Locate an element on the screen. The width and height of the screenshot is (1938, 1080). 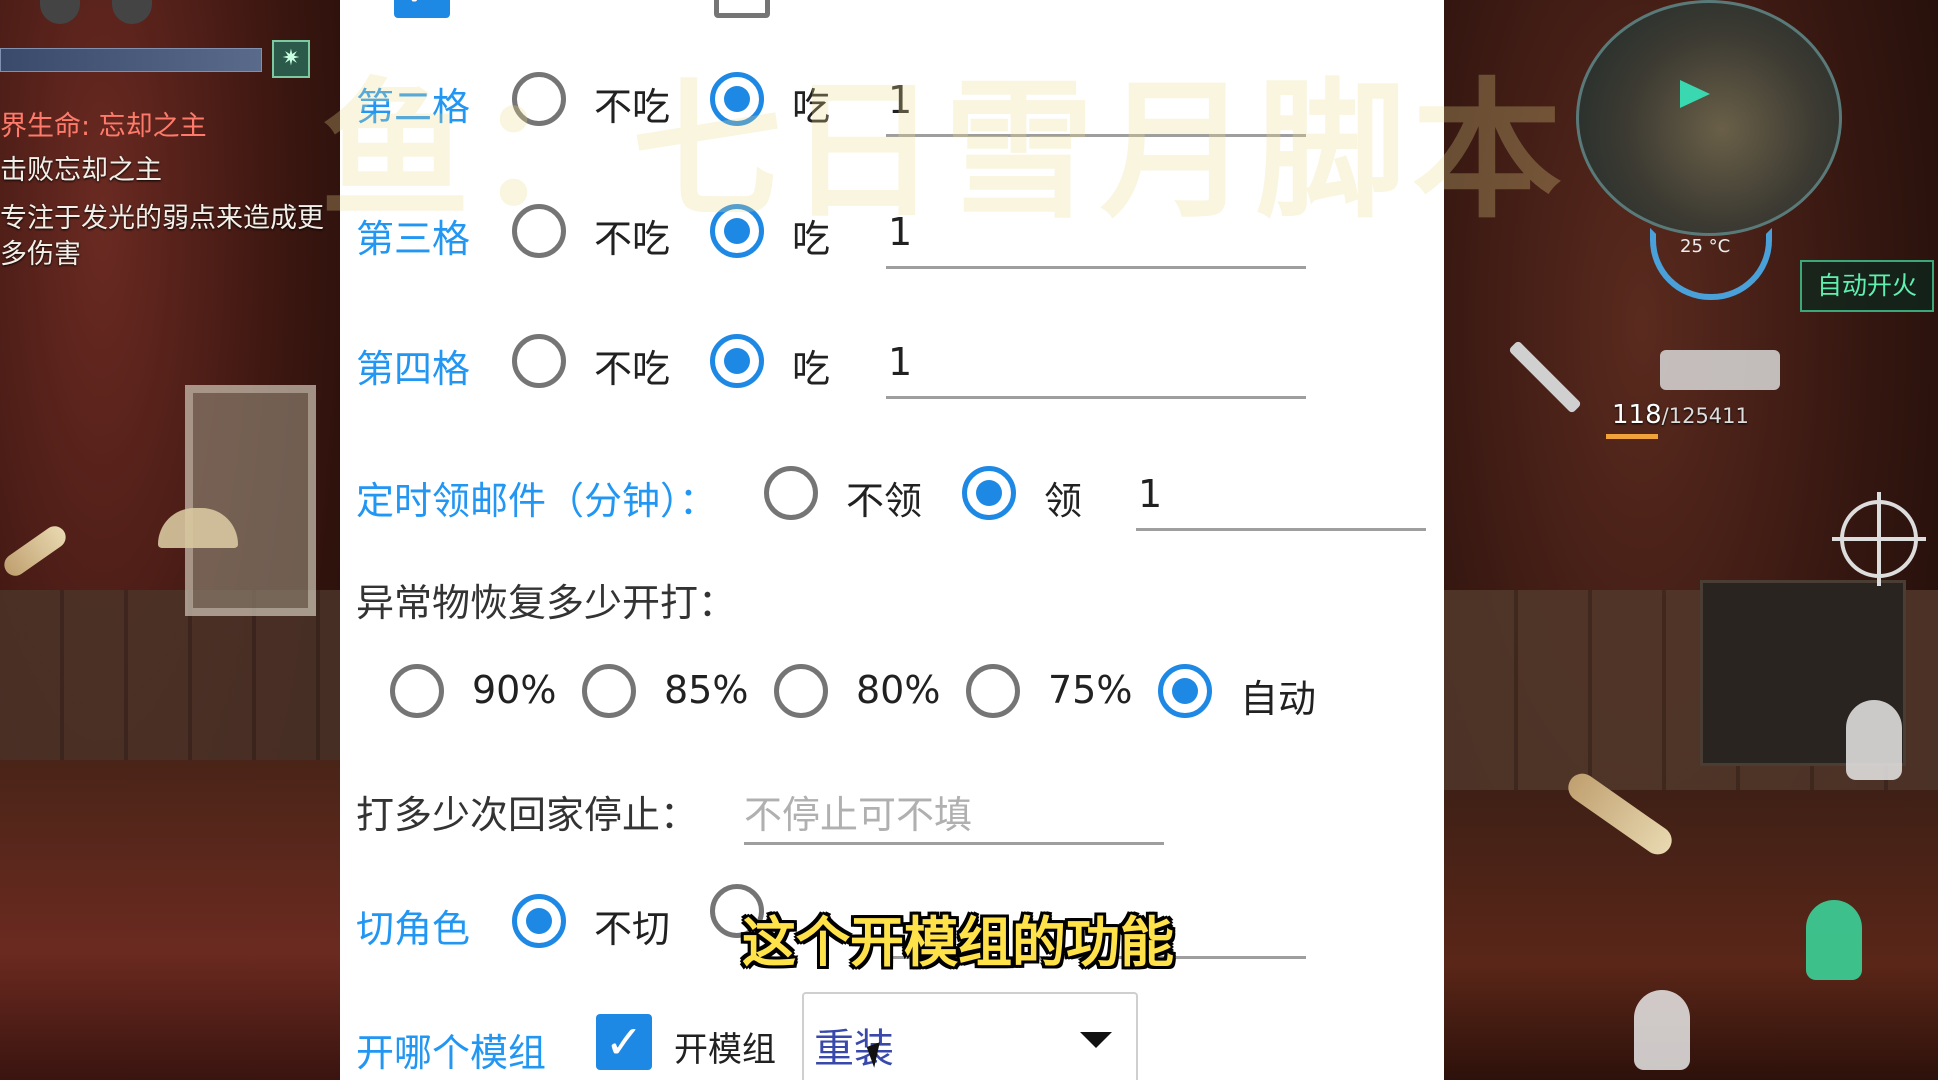
ammo-bar is located at coordinates (1632, 436).